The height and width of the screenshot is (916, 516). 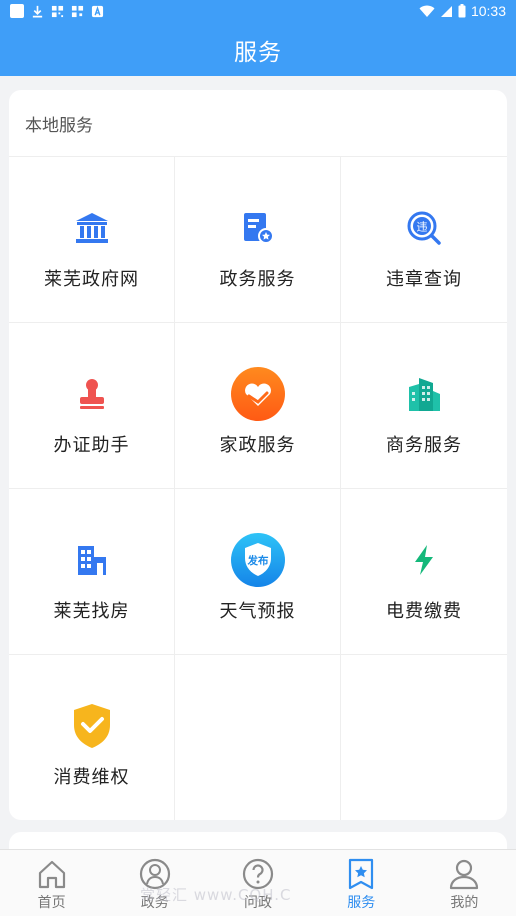 What do you see at coordinates (424, 394) in the screenshot?
I see `office-buildings-icon` at bounding box center [424, 394].